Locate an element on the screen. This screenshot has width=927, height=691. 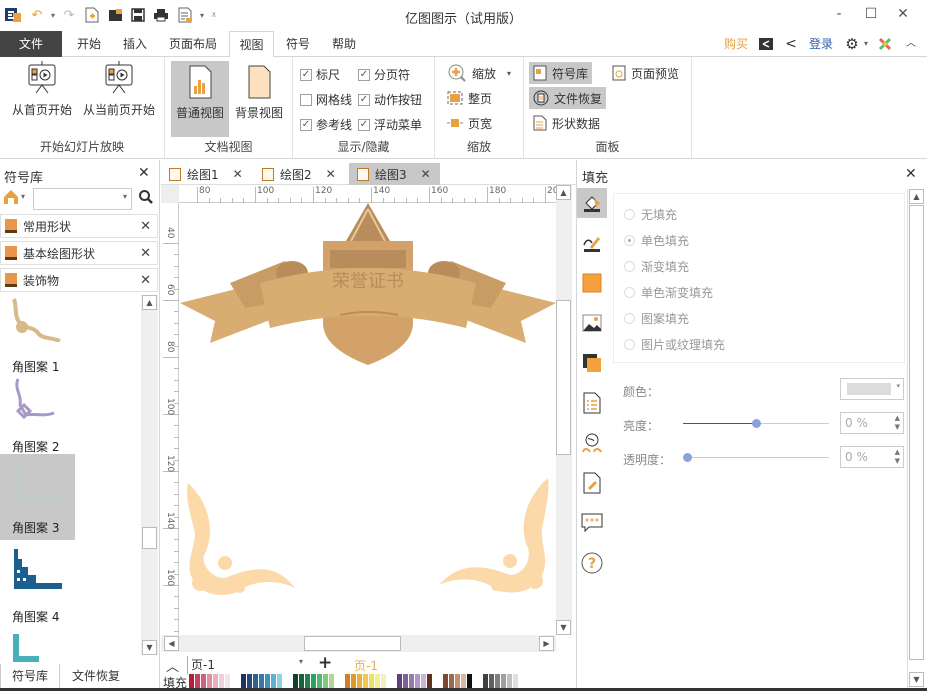
bottom-tab-symbol-library: 符号库 is located at coordinates (30, 677).